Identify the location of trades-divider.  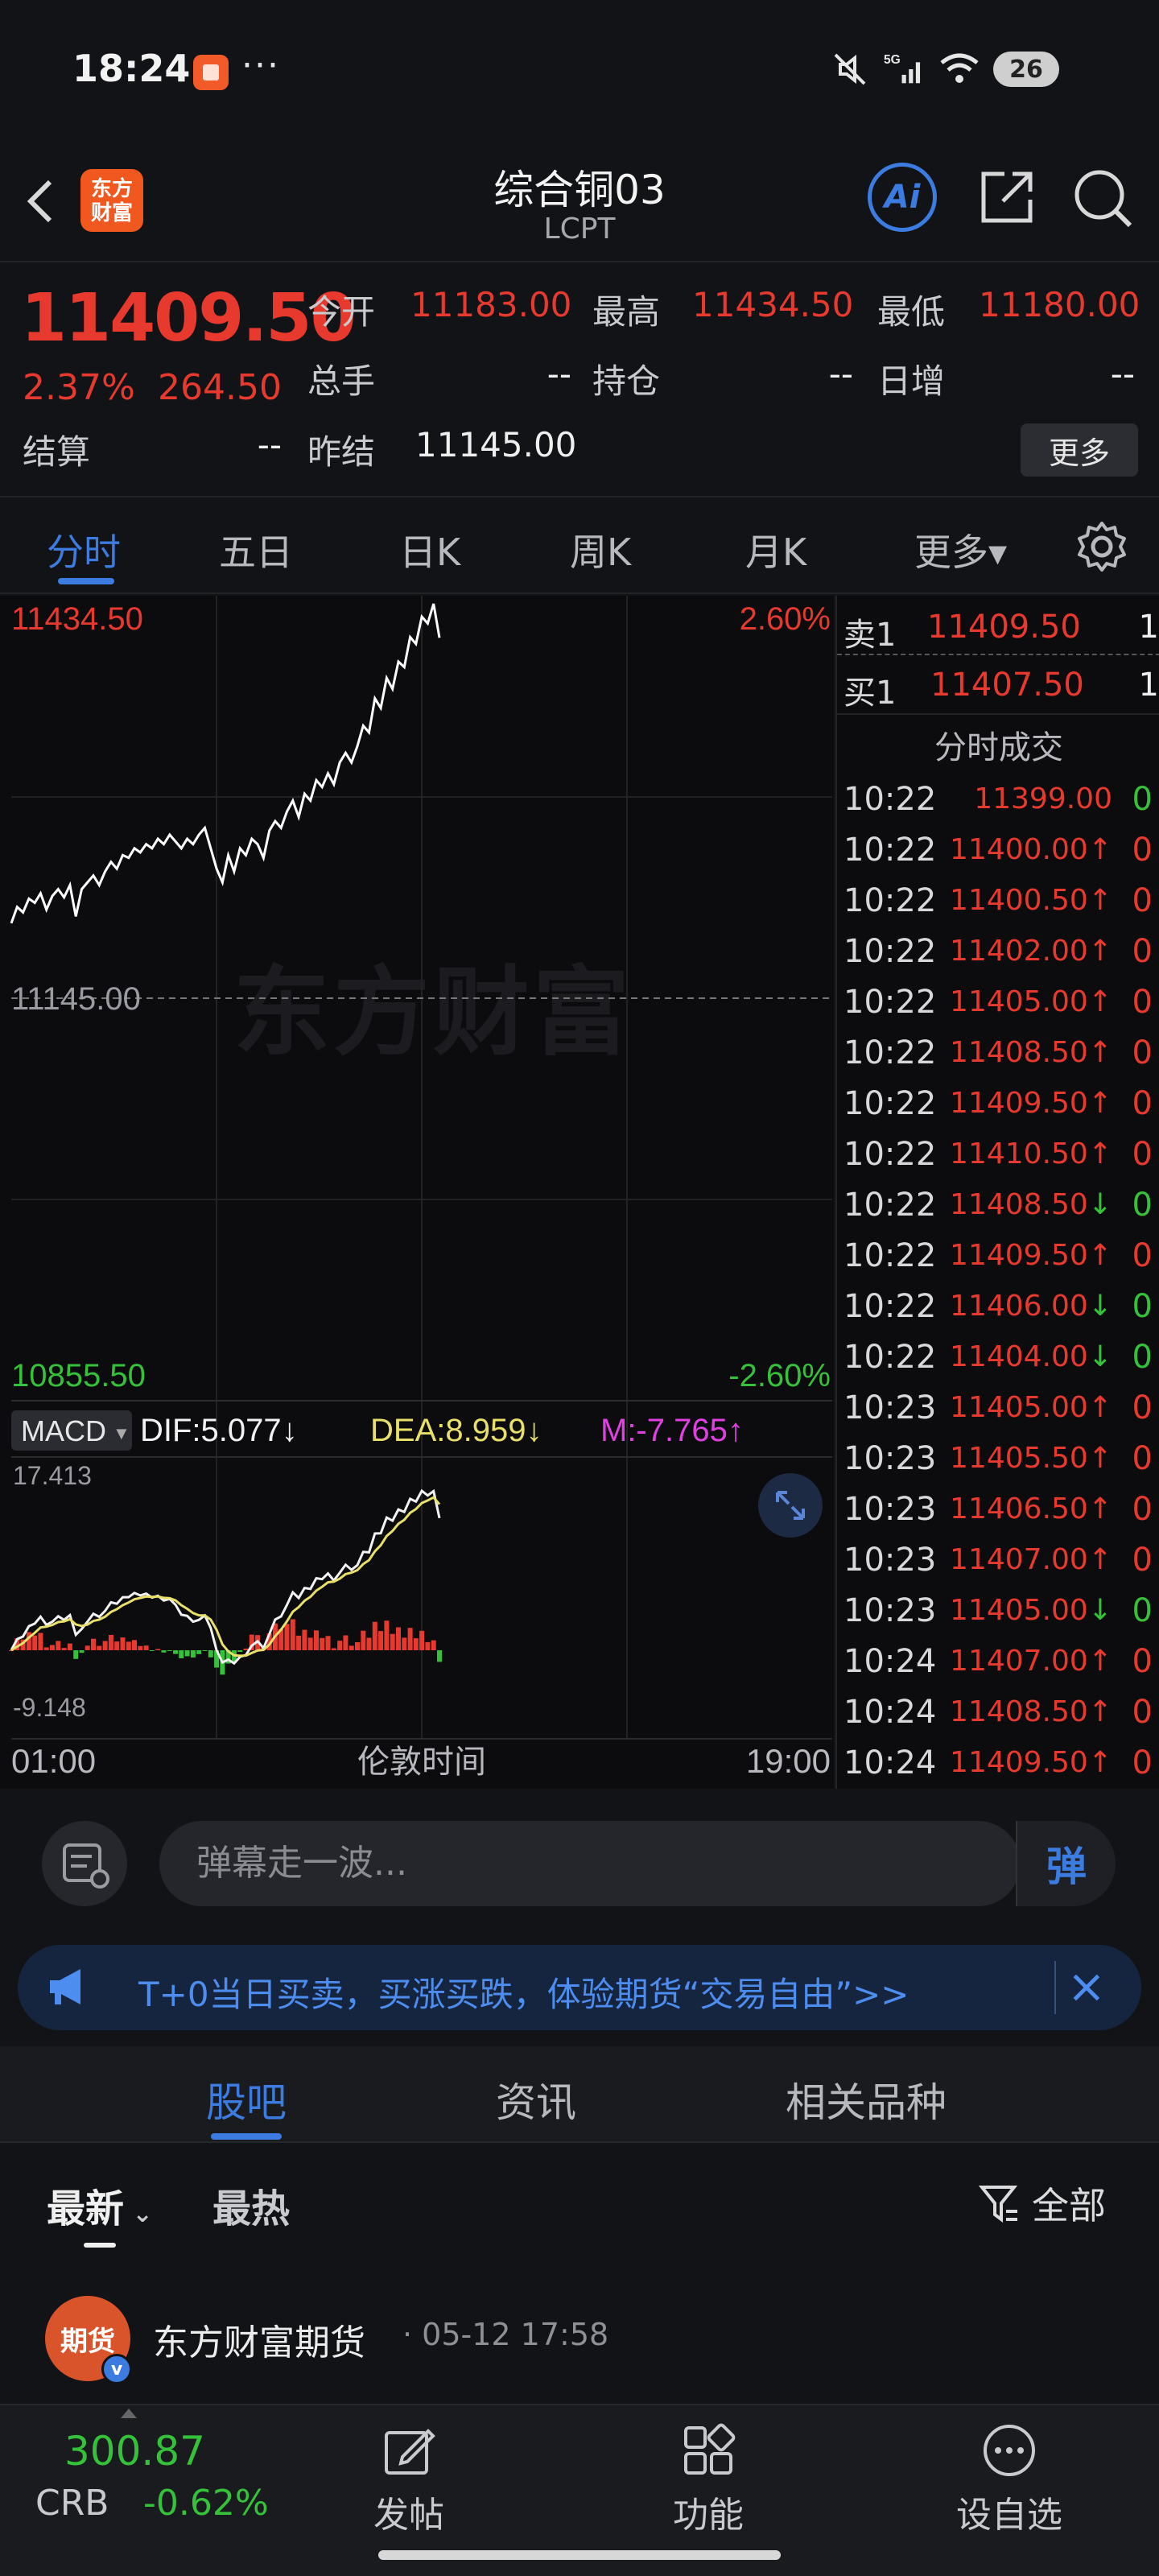
(998, 714).